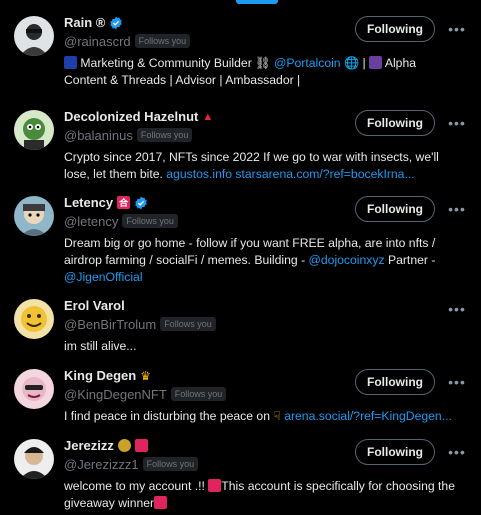 The height and width of the screenshot is (515, 481). I want to click on display-name: Decolonized Hazelnut, so click(131, 116).